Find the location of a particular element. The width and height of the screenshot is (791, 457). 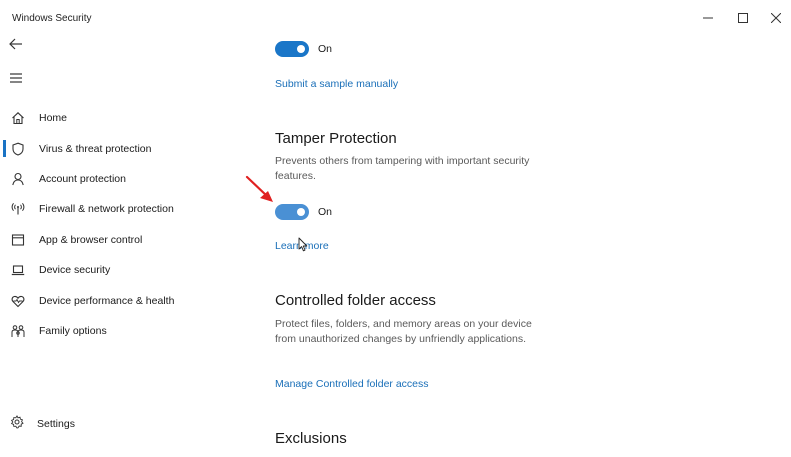

back-arrow-icon is located at coordinates (15, 44).